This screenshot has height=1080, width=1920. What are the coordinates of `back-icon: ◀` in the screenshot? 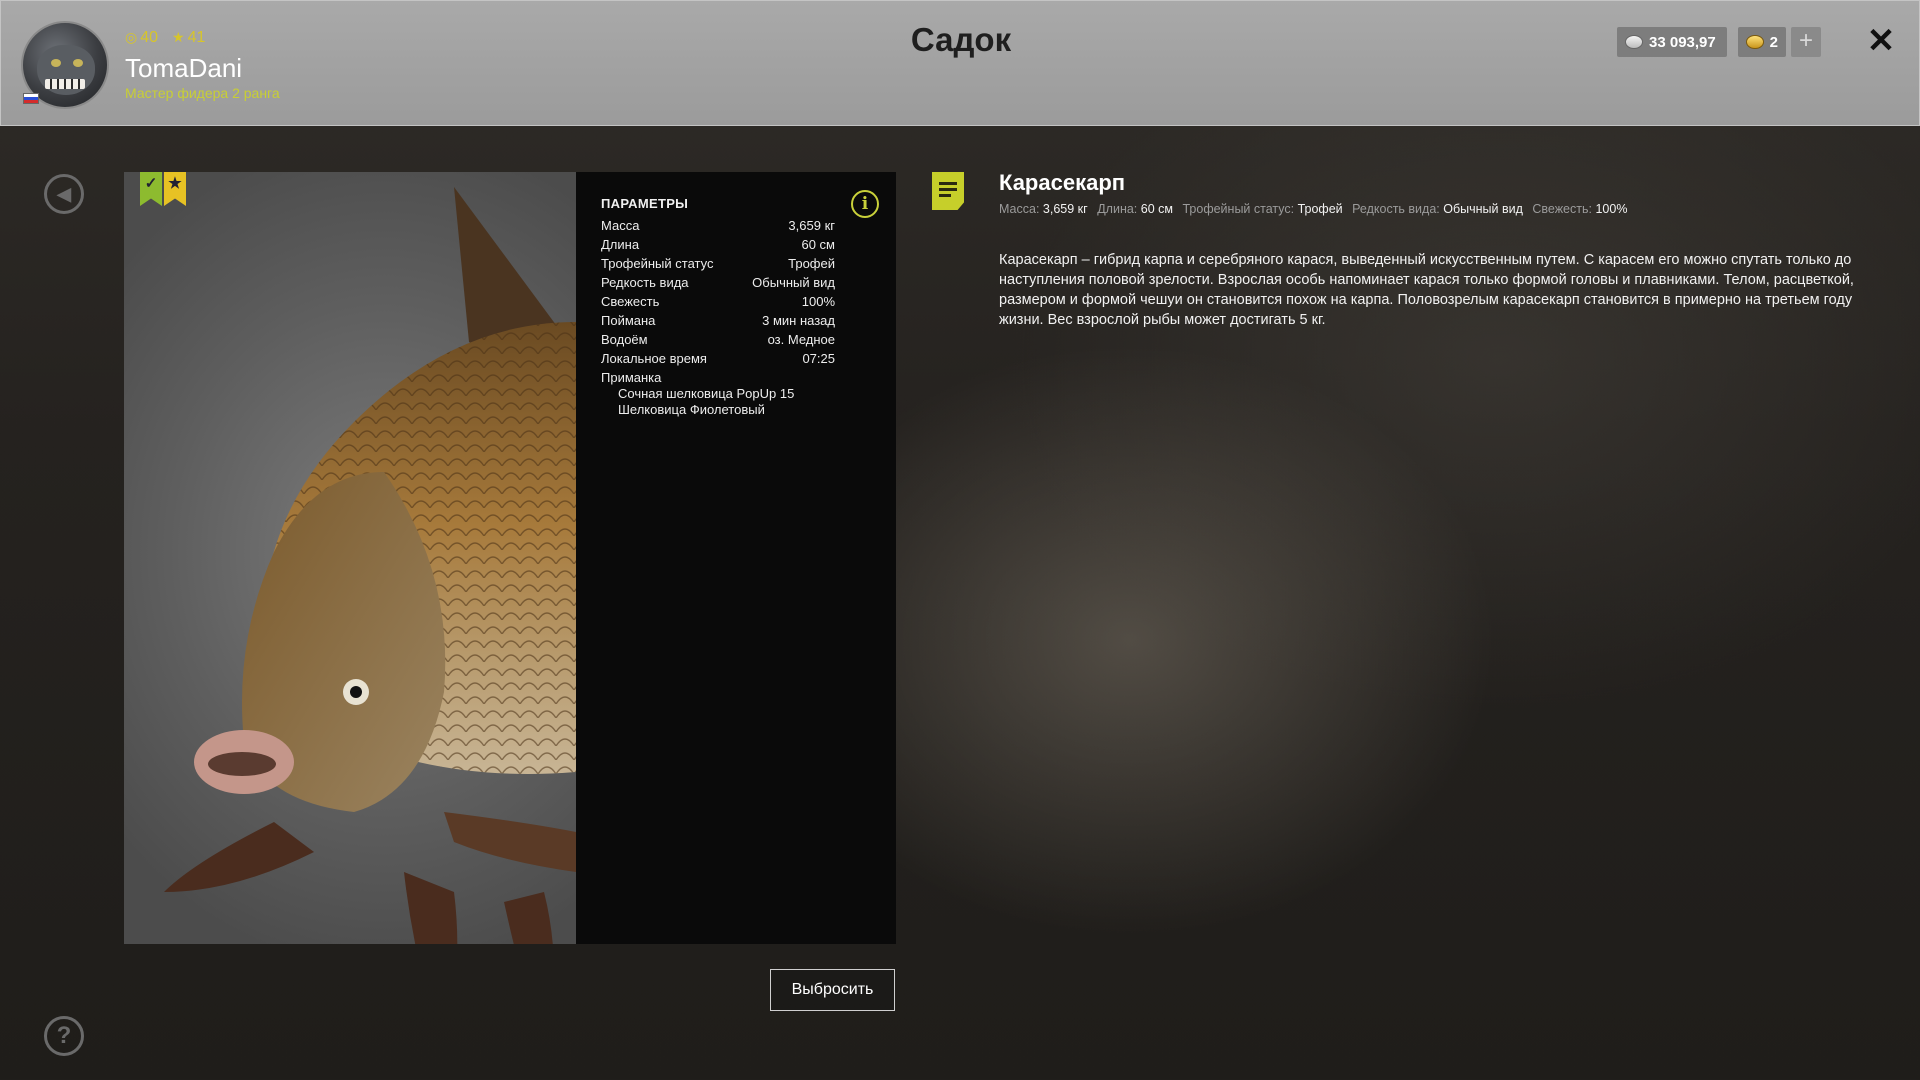 It's located at (64, 194).